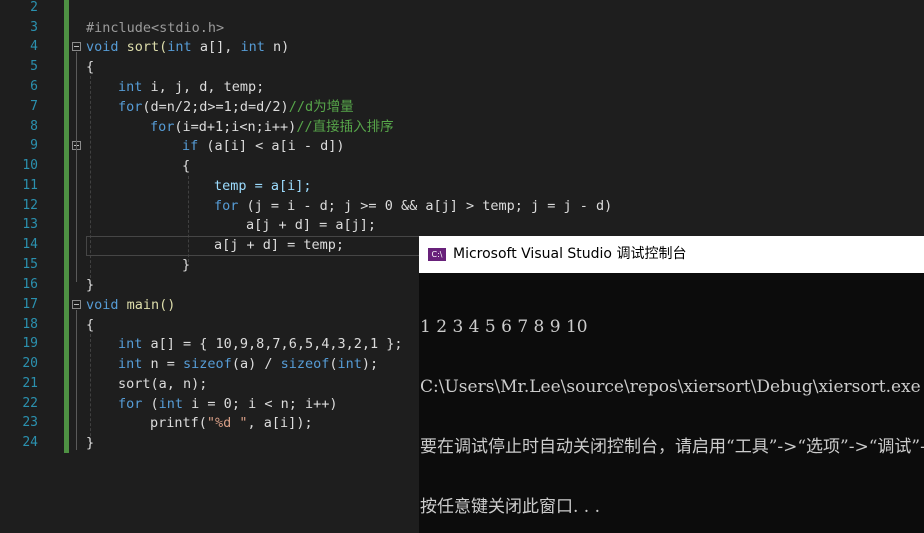 The height and width of the screenshot is (533, 924). Describe the element at coordinates (30, 264) in the screenshot. I see `line-number: 15` at that location.